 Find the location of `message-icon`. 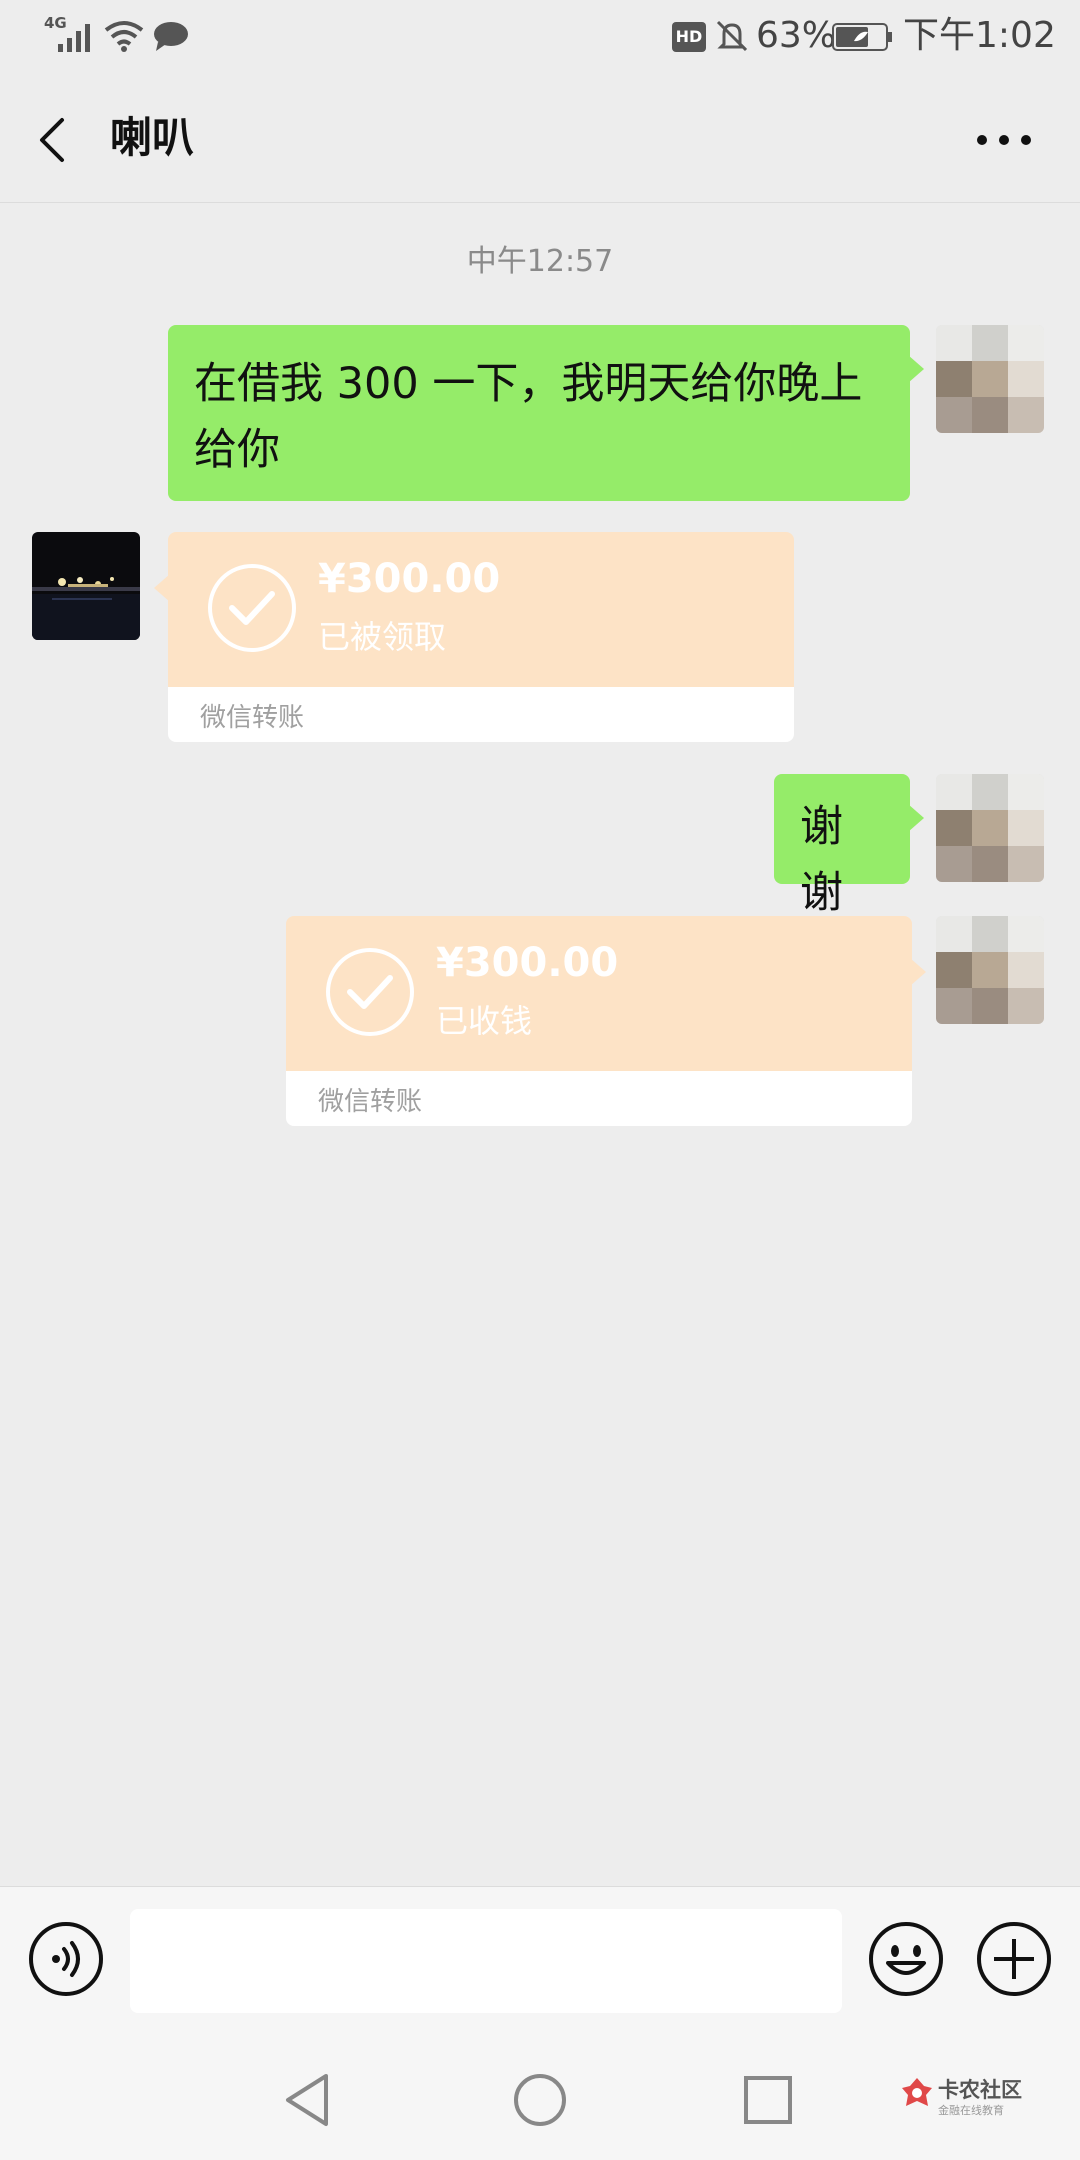

message-icon is located at coordinates (171, 36).